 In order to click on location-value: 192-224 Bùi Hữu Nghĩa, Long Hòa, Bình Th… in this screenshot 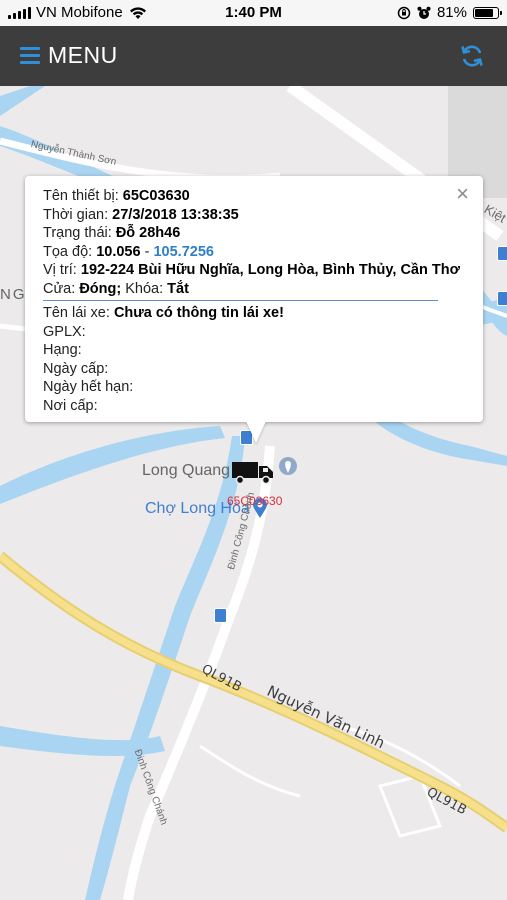, I will do `click(270, 270)`.